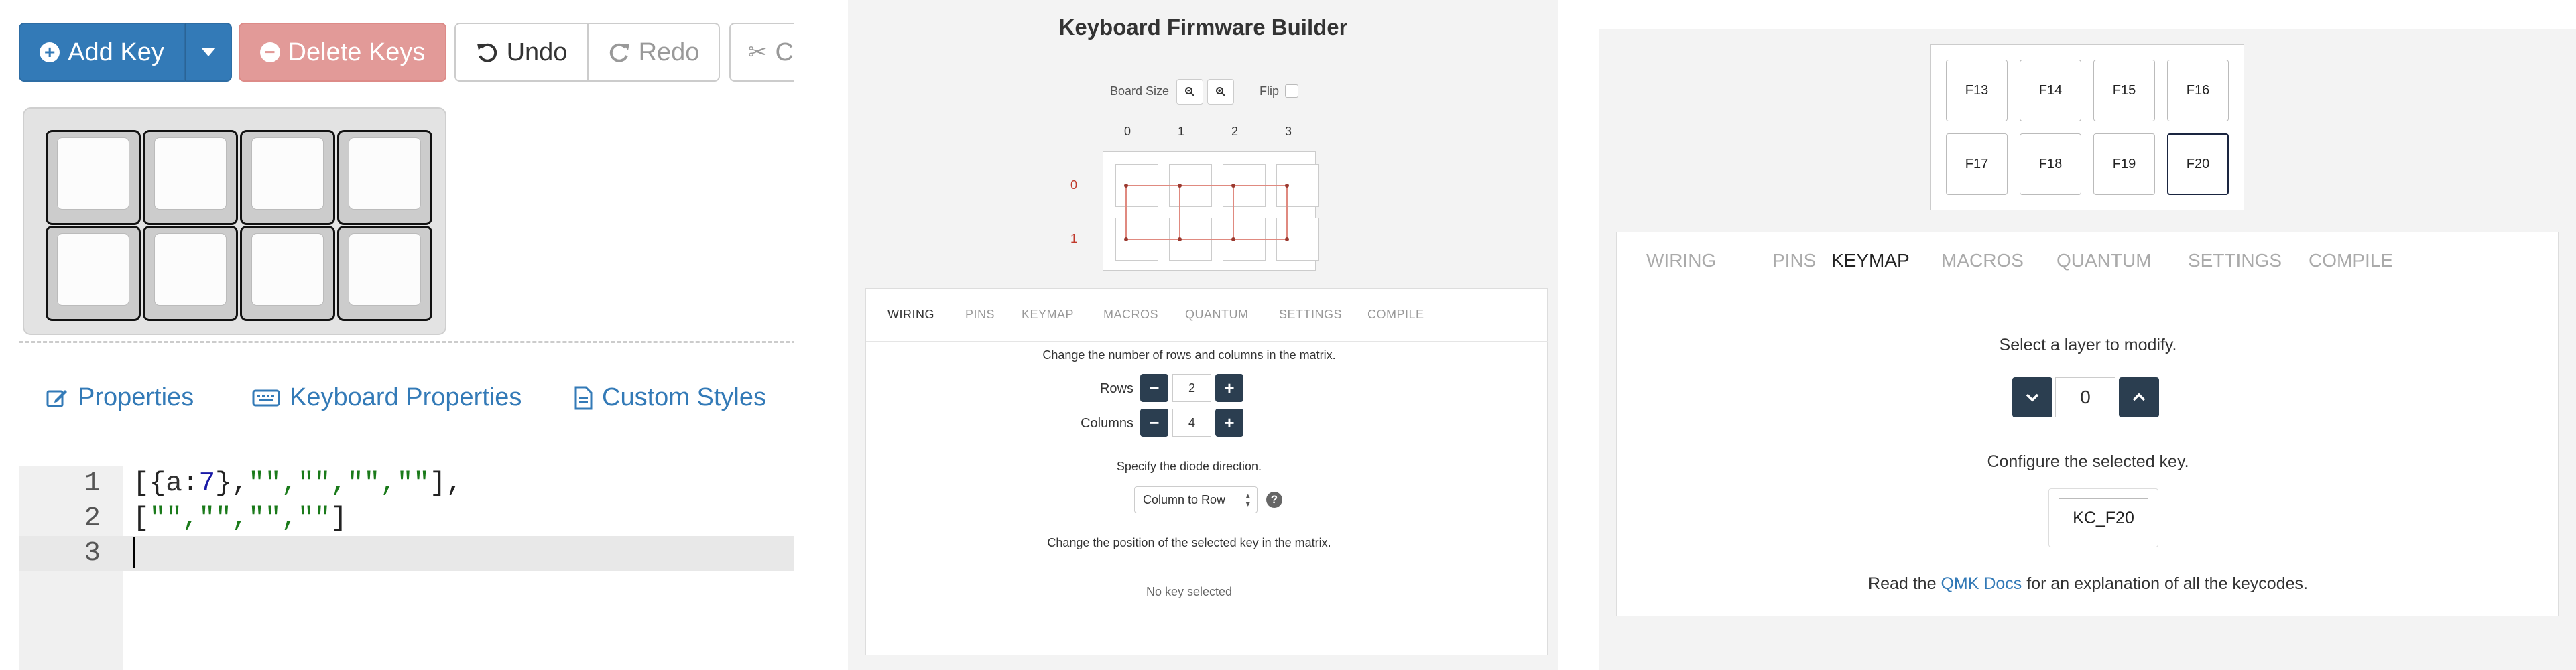  Describe the element at coordinates (384, 178) in the screenshot. I see `key-r0-c3` at that location.